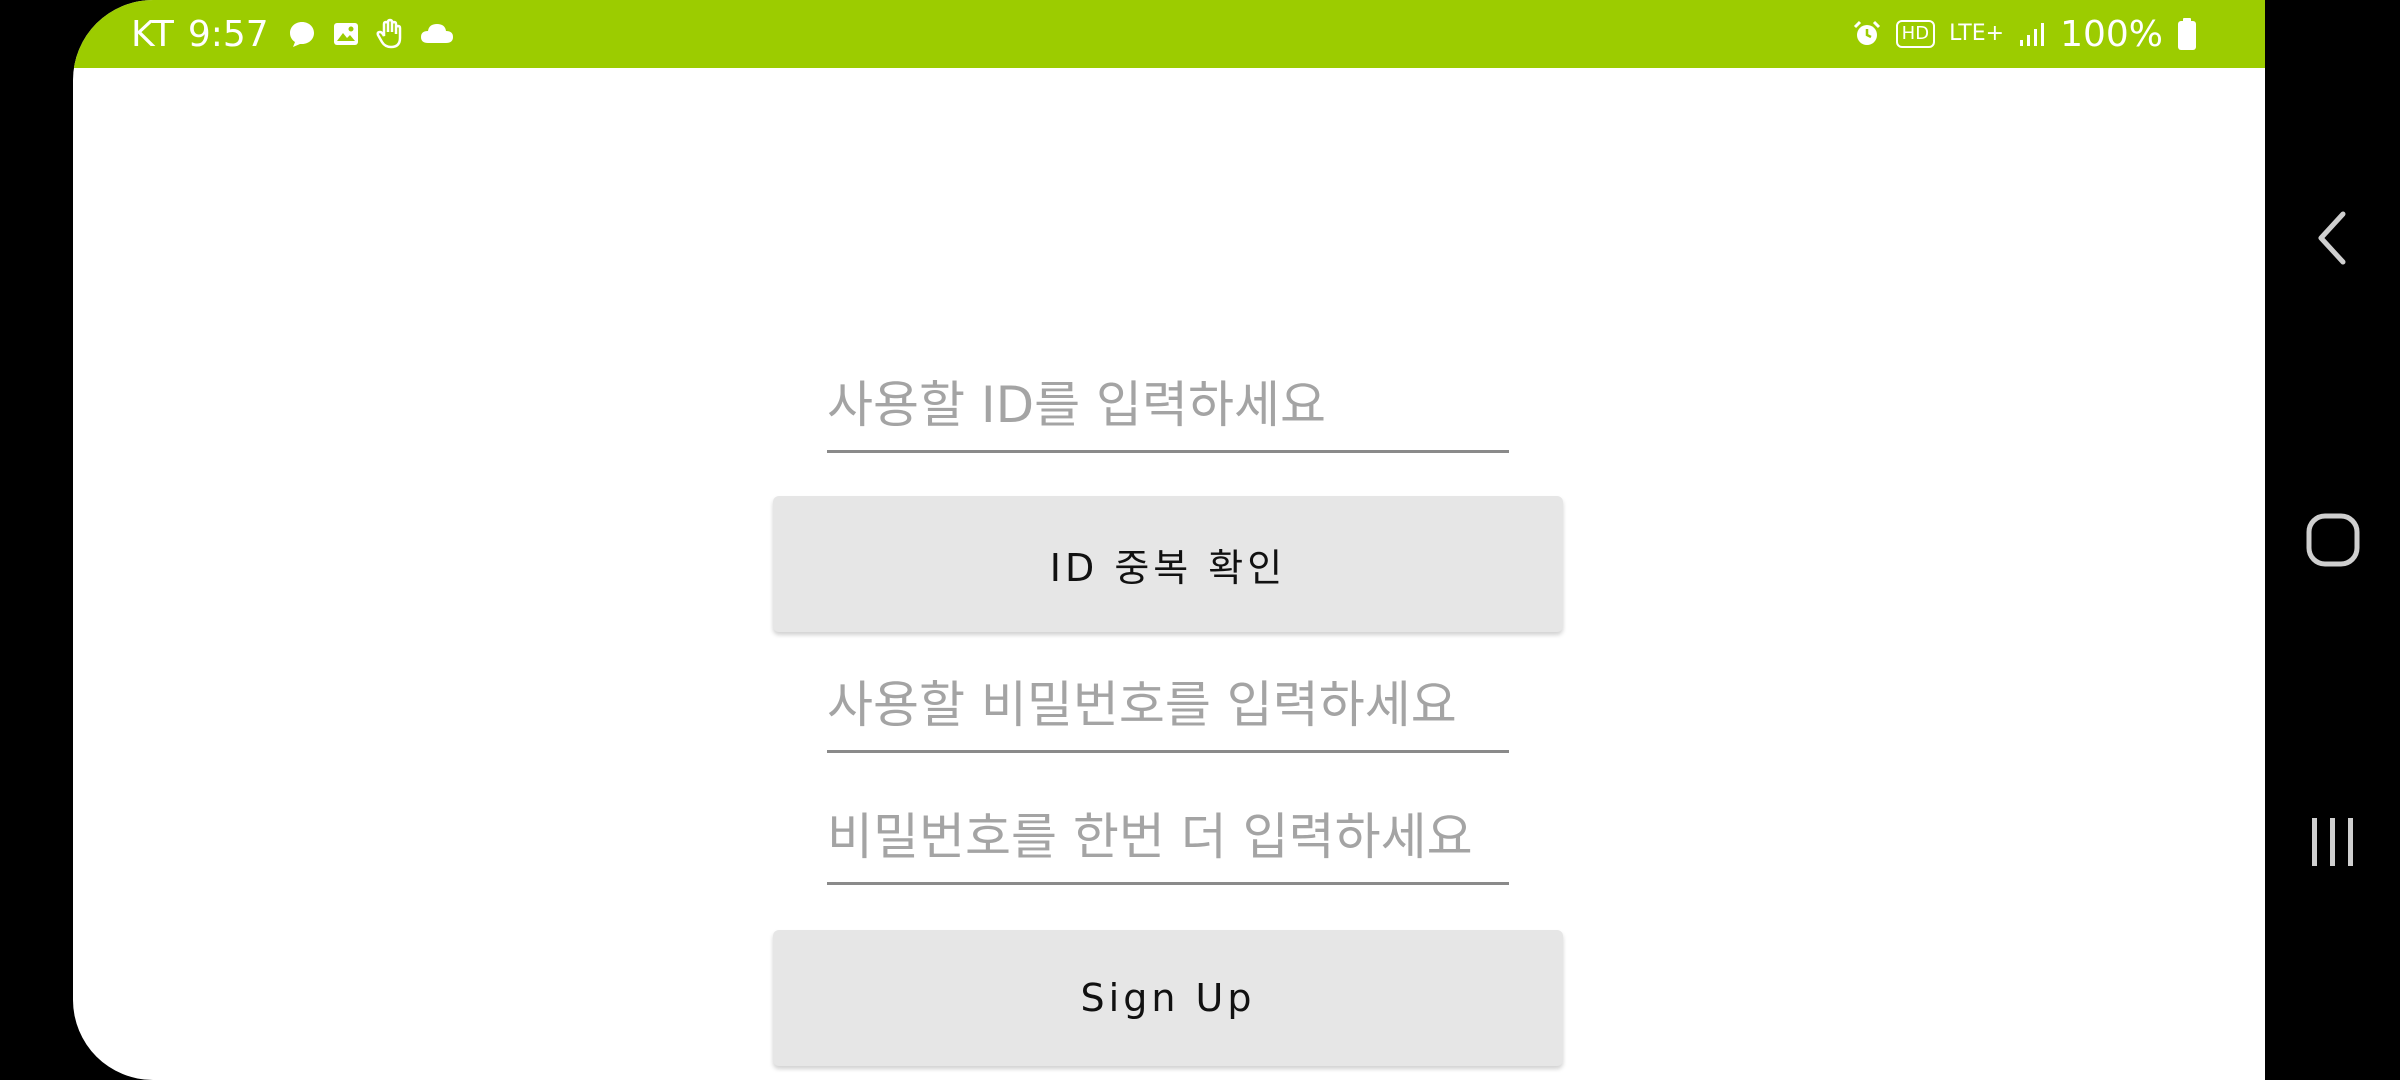  I want to click on id-input, so click(1168, 405).